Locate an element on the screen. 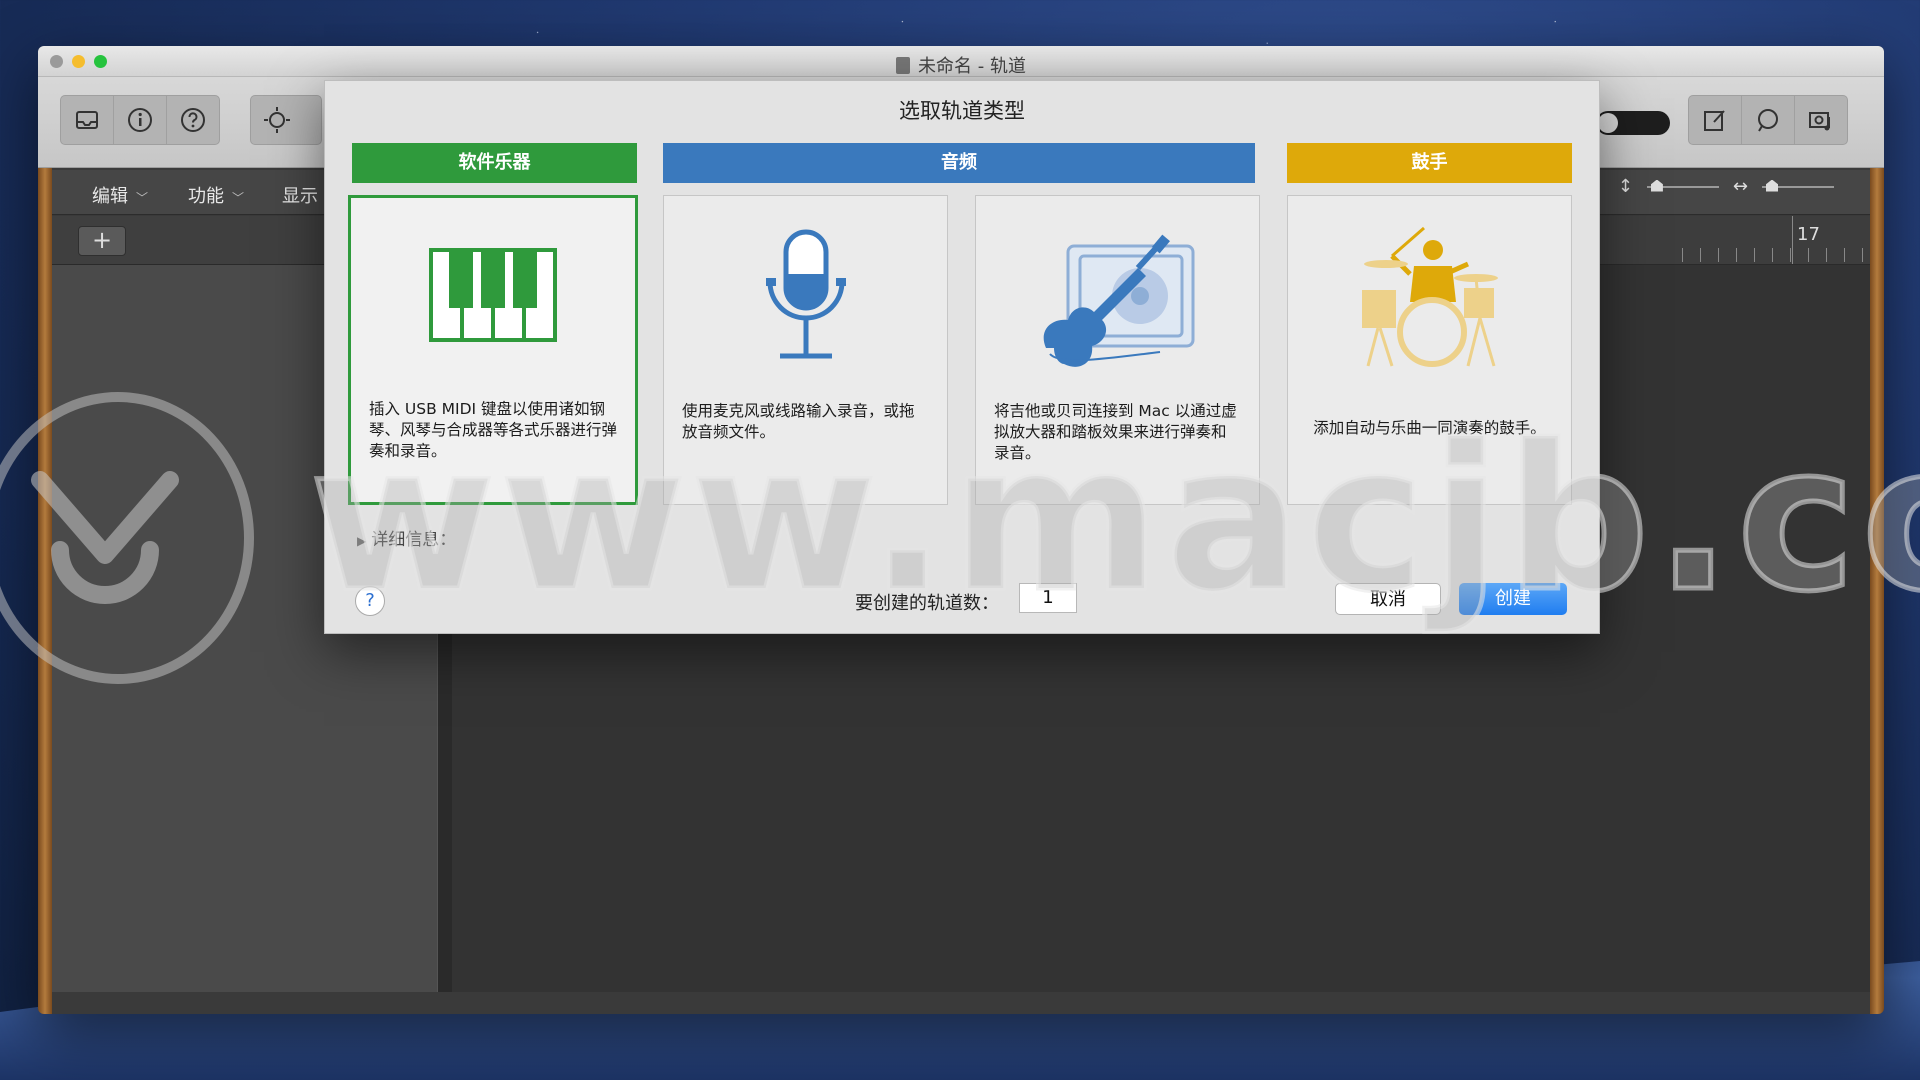 This screenshot has height=1080, width=1920. category-audio: 音频 is located at coordinates (959, 163).